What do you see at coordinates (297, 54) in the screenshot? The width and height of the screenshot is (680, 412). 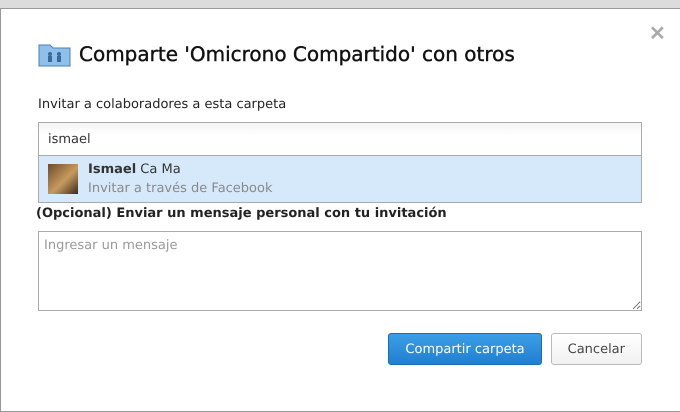 I see `dialog-title: Comparte 'Omicrono Compartido' con otros` at bounding box center [297, 54].